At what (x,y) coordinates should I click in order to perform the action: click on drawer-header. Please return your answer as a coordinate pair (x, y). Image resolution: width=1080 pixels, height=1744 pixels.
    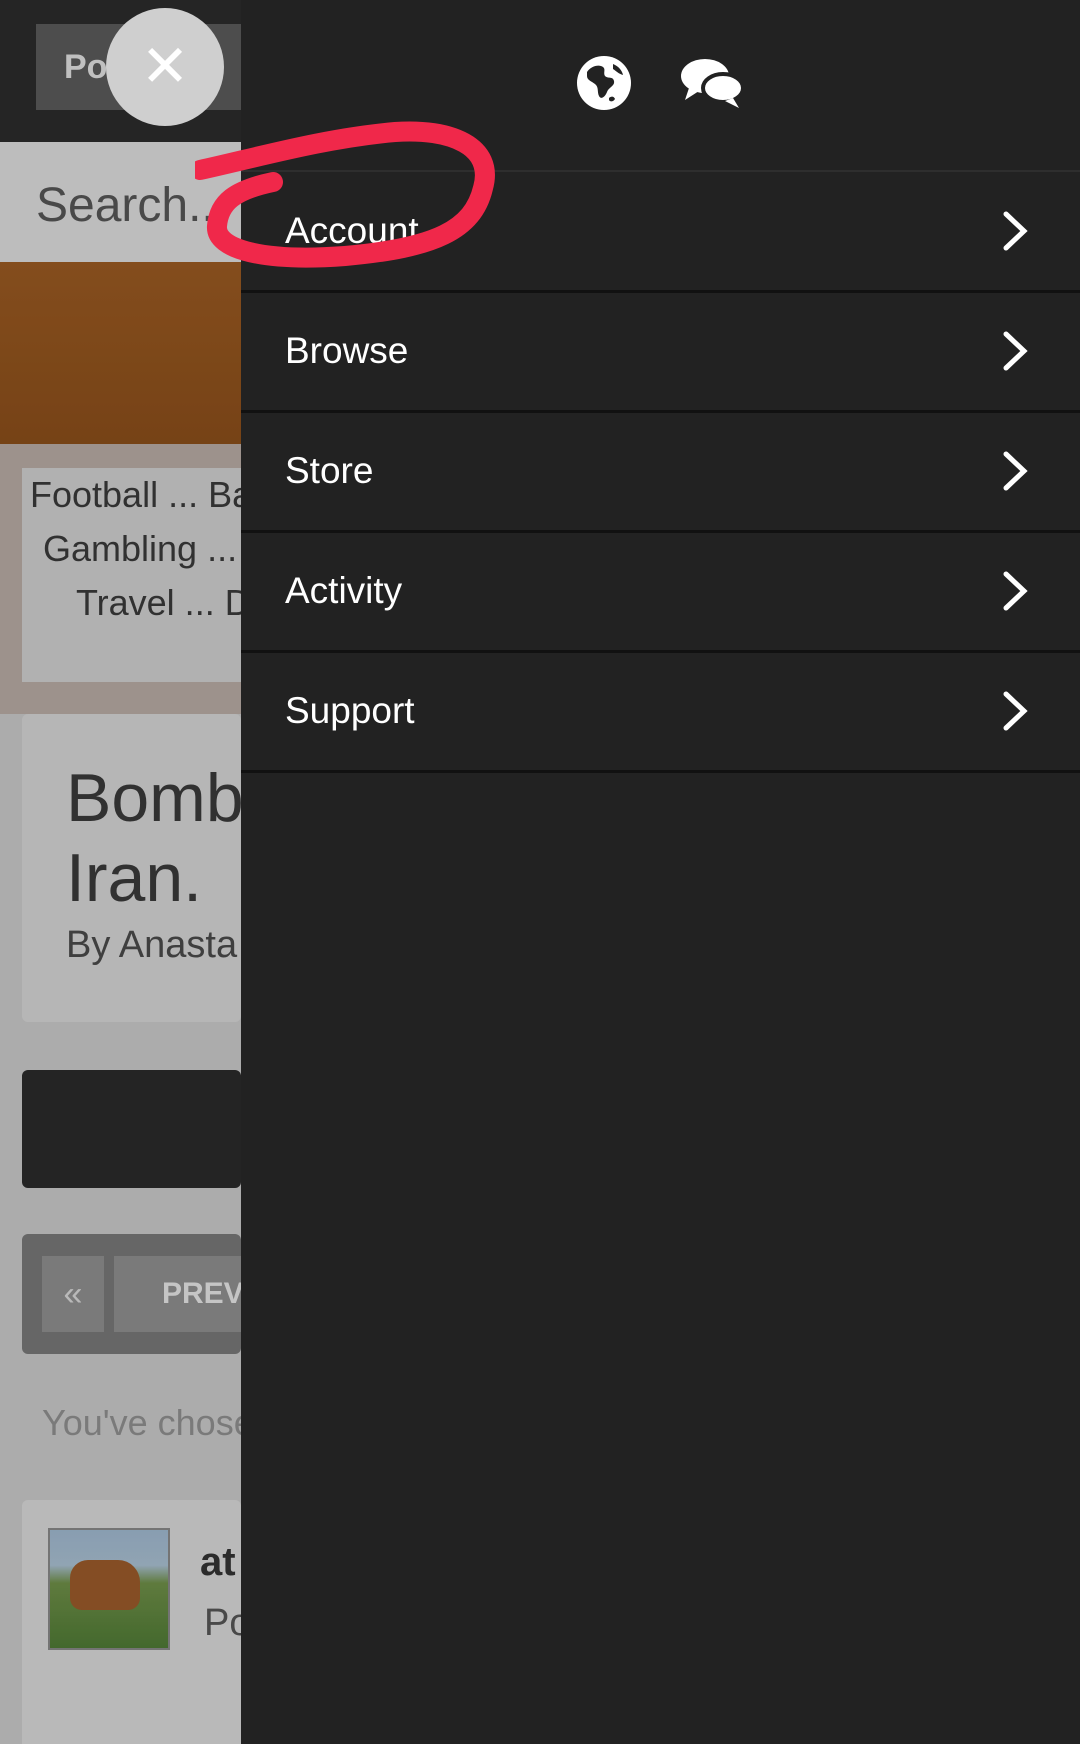
    Looking at the image, I should click on (660, 86).